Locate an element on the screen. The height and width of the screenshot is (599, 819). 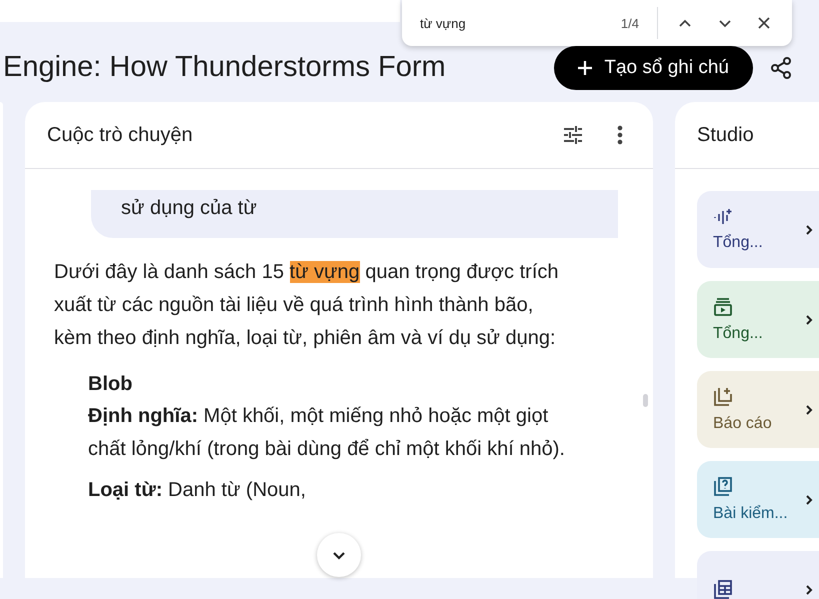
notebook-title: Engine: How Thunderstorms Form is located at coordinates (225, 67).